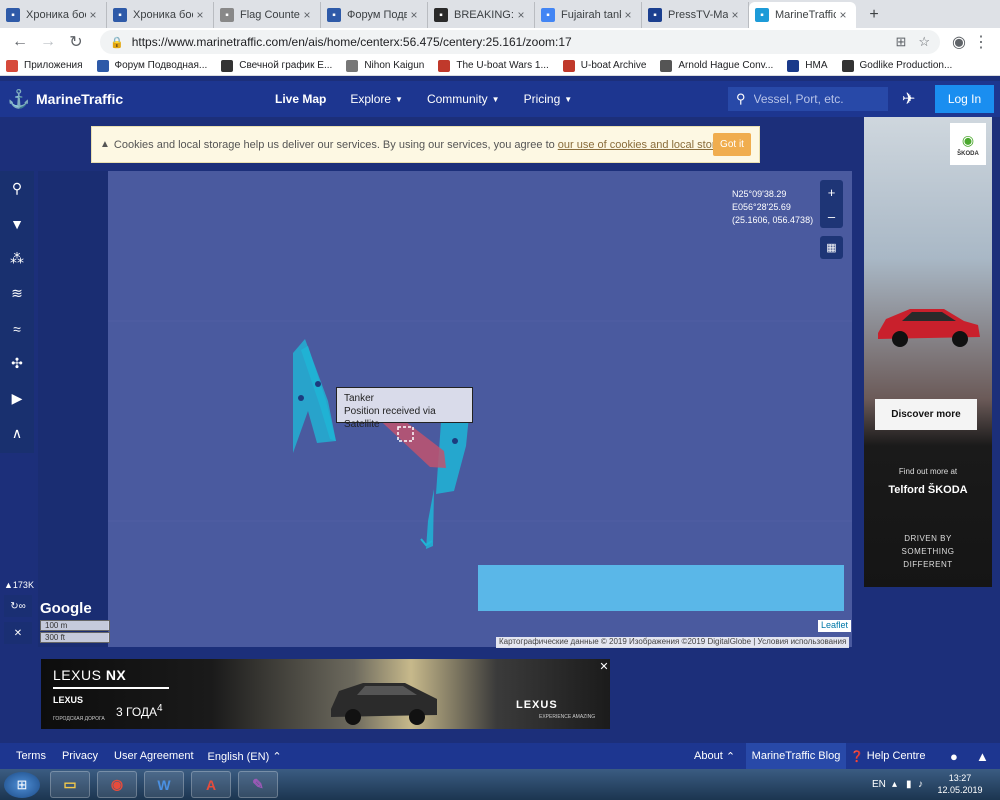 The height and width of the screenshot is (800, 1000). What do you see at coordinates (17, 258) in the screenshot?
I see `fleet-icon: ⁂` at bounding box center [17, 258].